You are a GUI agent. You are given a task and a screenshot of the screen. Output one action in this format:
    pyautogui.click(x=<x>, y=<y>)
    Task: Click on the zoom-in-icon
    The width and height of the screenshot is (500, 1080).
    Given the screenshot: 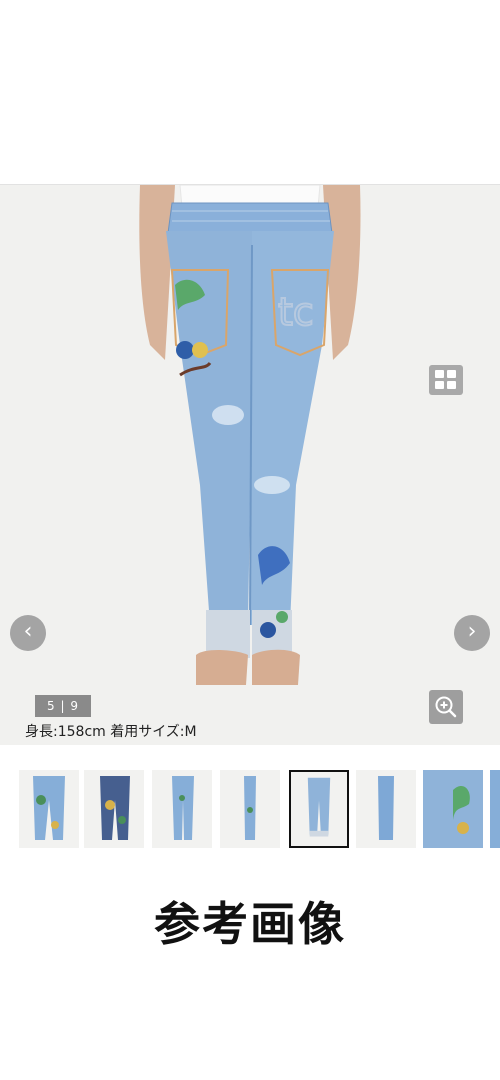 What is the action you would take?
    pyautogui.click(x=446, y=707)
    